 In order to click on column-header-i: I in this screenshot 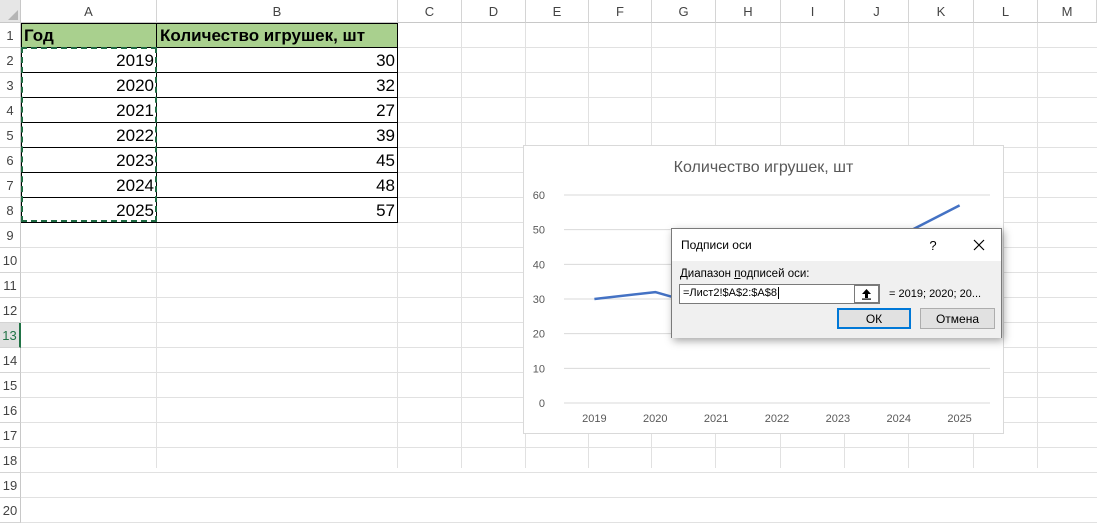, I will do `click(813, 11)`.